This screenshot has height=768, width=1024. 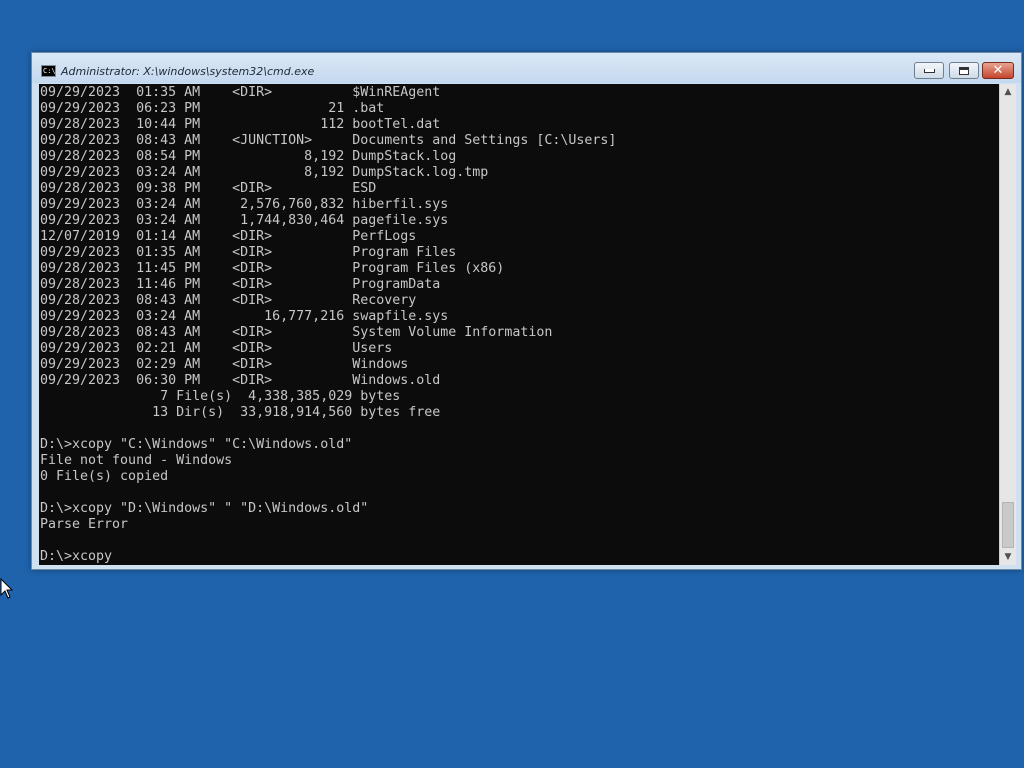 What do you see at coordinates (7, 588) in the screenshot?
I see `mouse-pointer-icon` at bounding box center [7, 588].